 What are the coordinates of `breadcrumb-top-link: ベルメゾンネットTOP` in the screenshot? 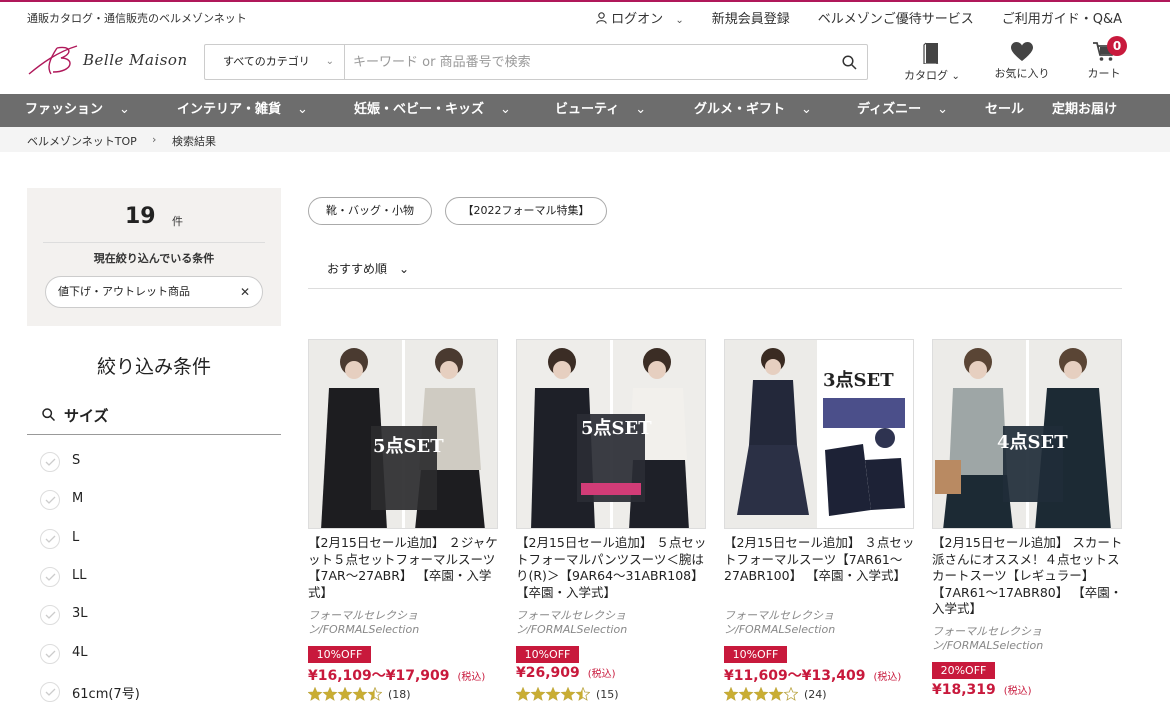 It's located at (82, 141).